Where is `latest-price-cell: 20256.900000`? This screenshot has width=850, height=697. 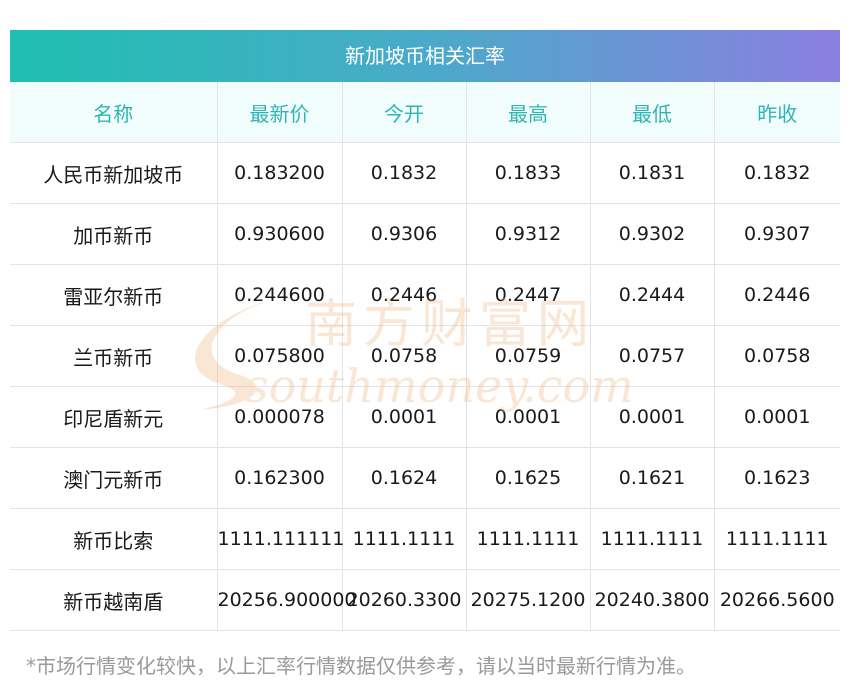
latest-price-cell: 20256.900000 is located at coordinates (286, 600).